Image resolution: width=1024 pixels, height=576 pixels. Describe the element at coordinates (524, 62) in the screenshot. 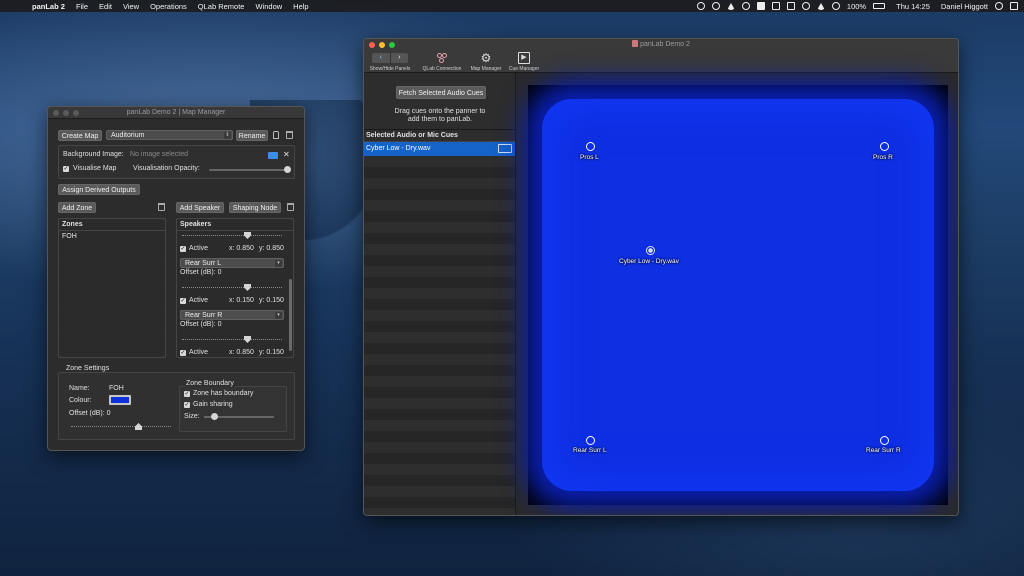

I see `cue-manager-button: ▶ Cue Manager` at that location.